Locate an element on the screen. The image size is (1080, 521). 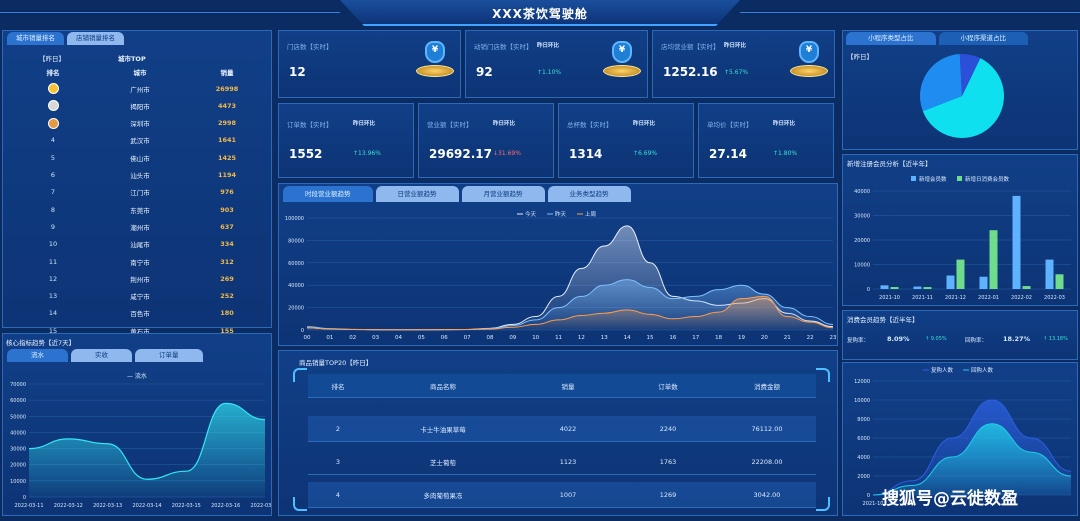
kpi-value: 12 is located at coordinates (297, 72).